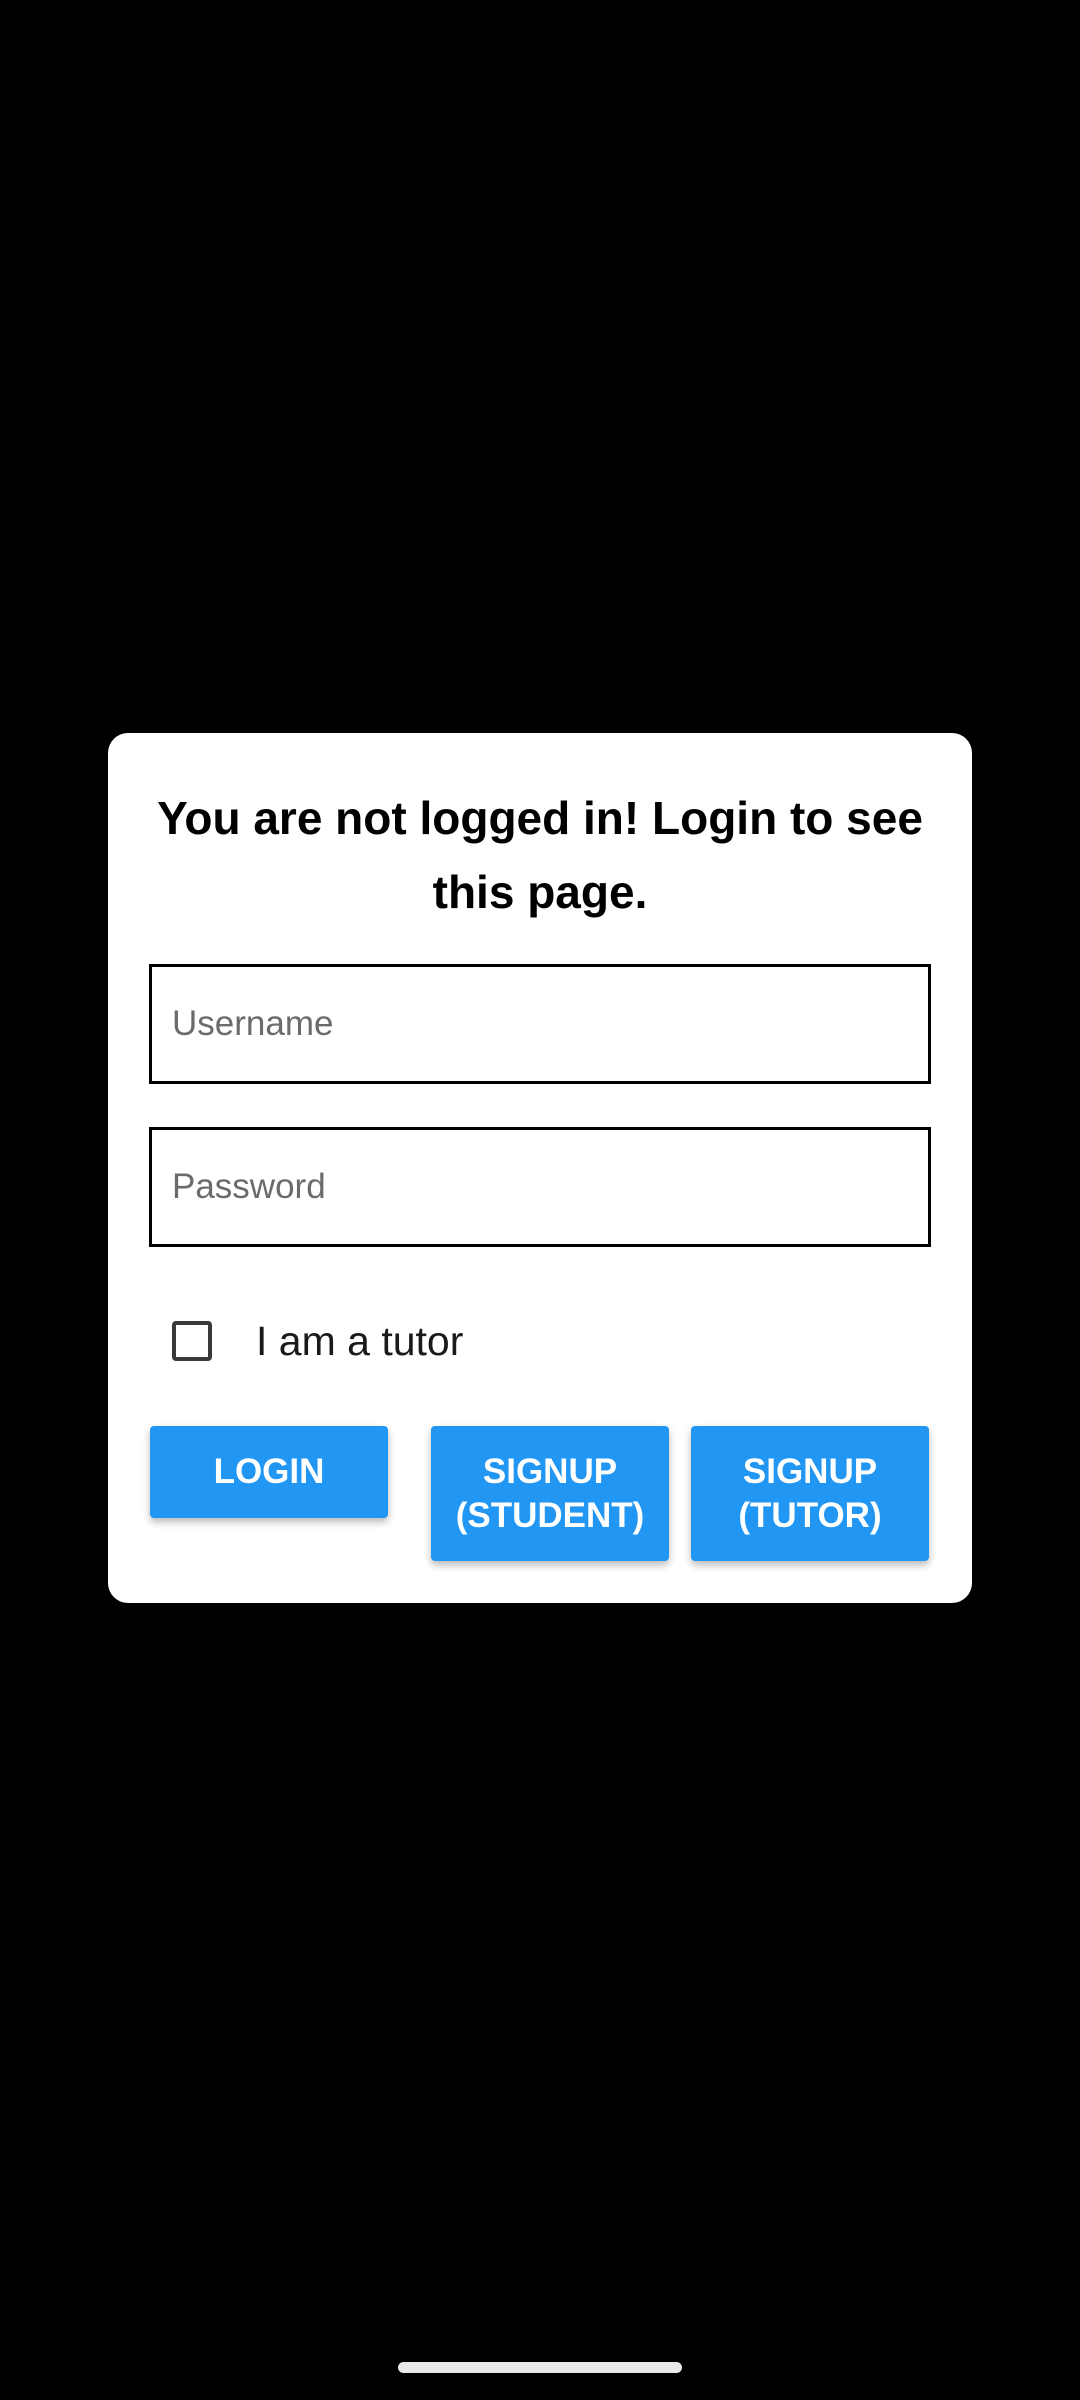 This screenshot has height=2400, width=1080. I want to click on signup-tutor-button: SIGNUP (TUTOR), so click(810, 1493).